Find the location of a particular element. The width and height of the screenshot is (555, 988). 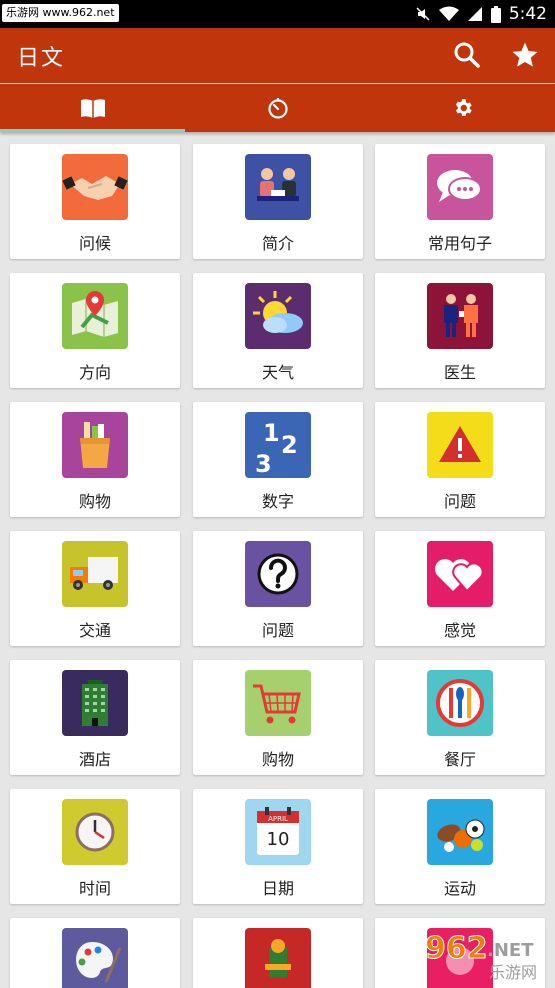

category-card-introduction: 简介 is located at coordinates (278, 201).